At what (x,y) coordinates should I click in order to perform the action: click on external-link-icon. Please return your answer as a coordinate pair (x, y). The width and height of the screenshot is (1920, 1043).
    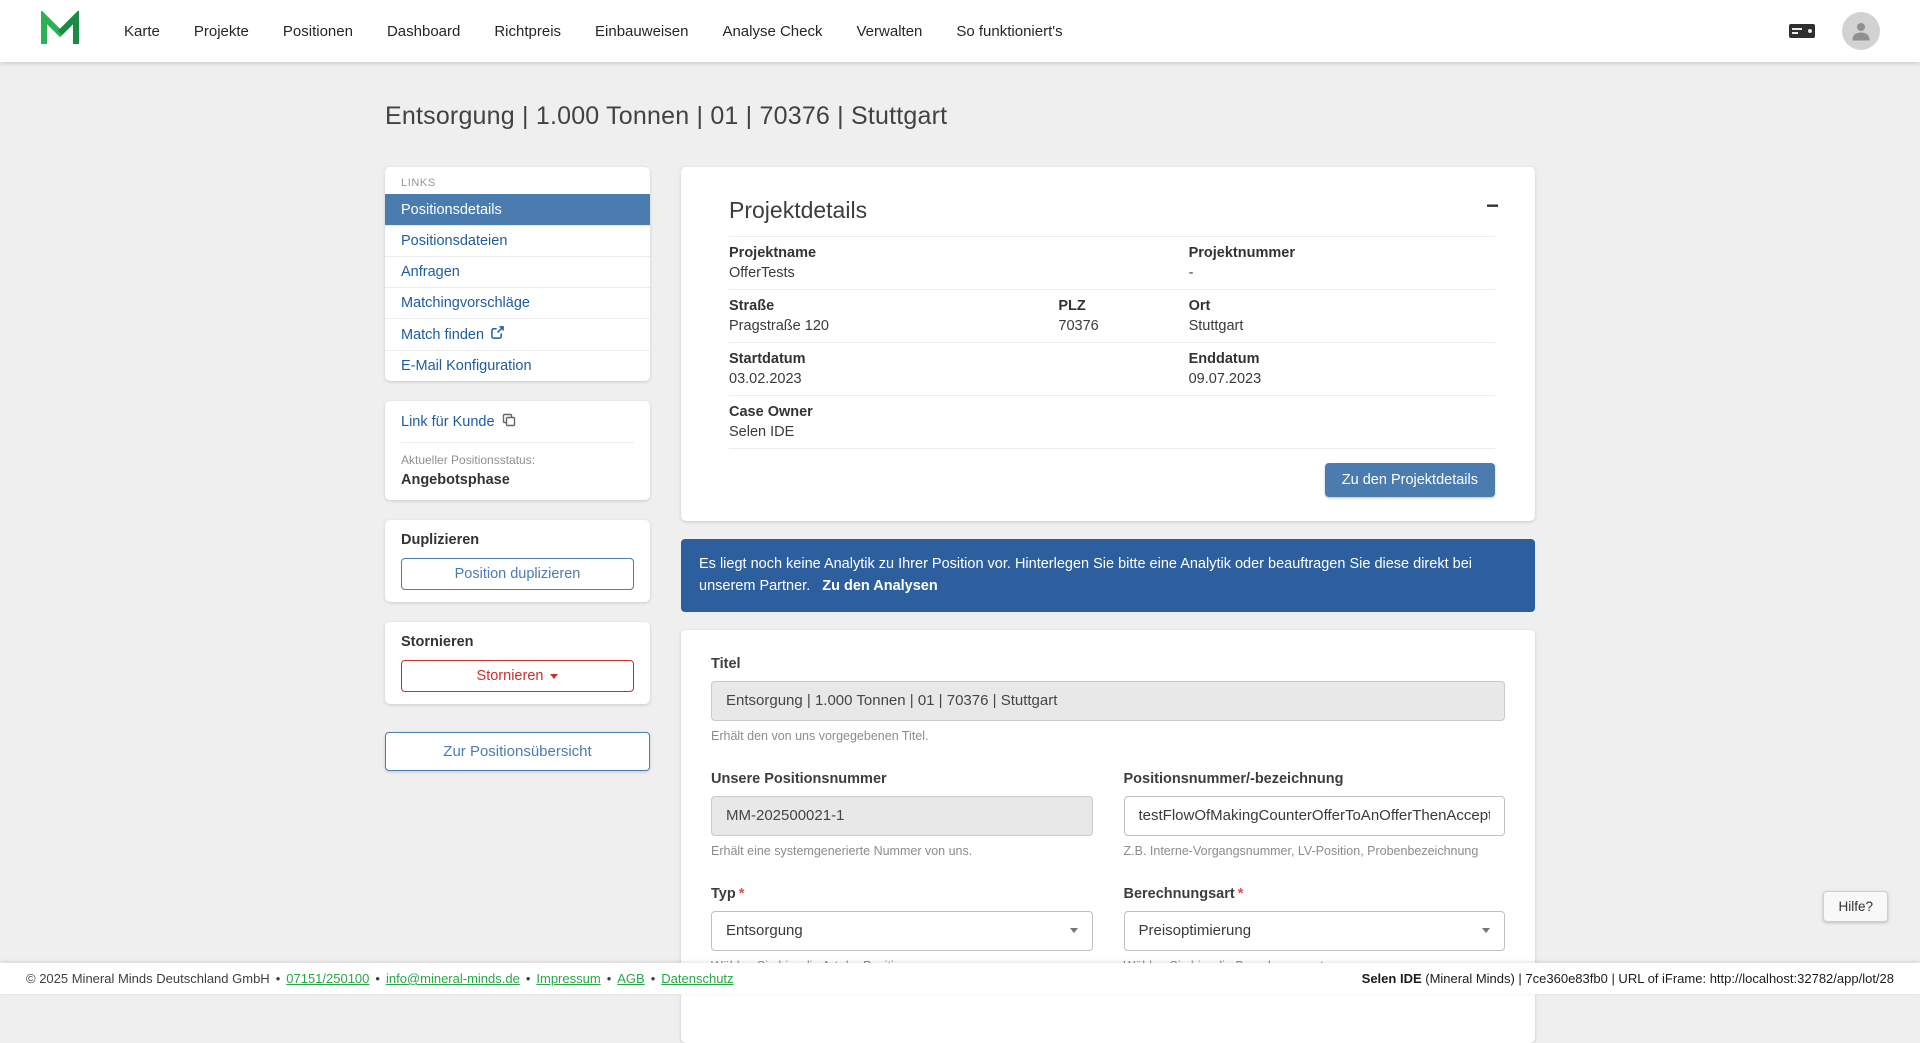
    Looking at the image, I should click on (497, 334).